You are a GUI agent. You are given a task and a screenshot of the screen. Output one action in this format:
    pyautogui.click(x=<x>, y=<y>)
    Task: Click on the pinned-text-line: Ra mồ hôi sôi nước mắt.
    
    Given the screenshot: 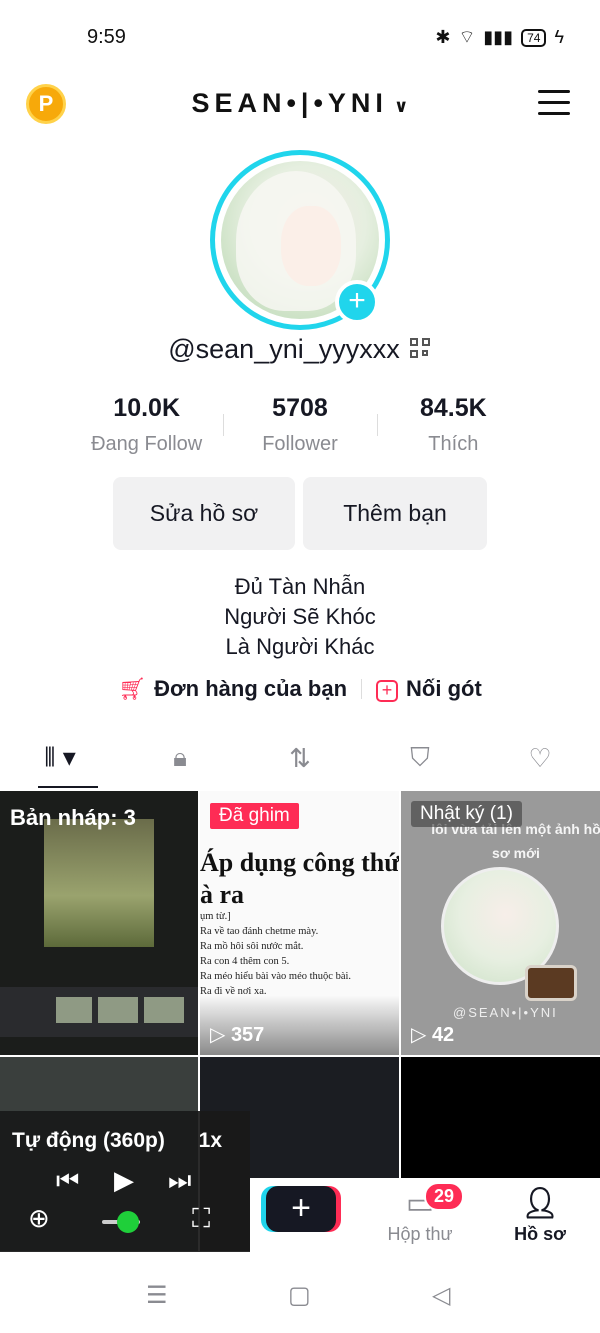 What is the action you would take?
    pyautogui.click(x=252, y=946)
    